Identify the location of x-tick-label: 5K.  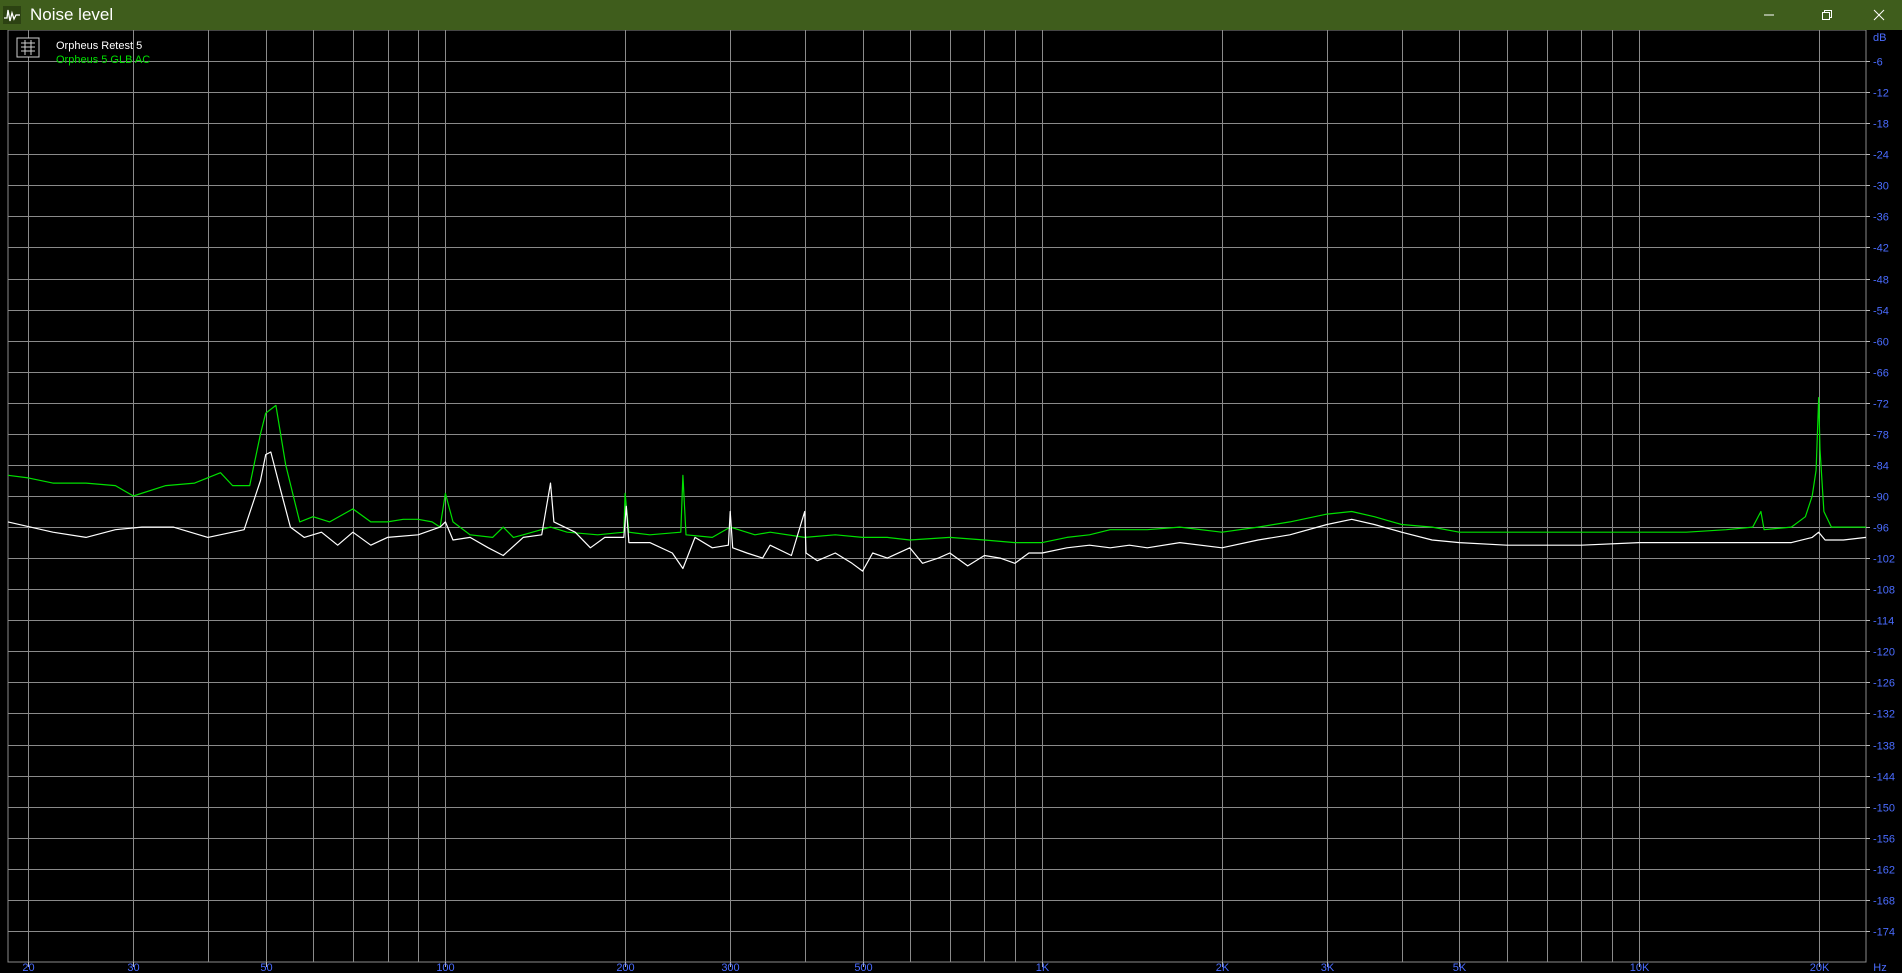
(1460, 967).